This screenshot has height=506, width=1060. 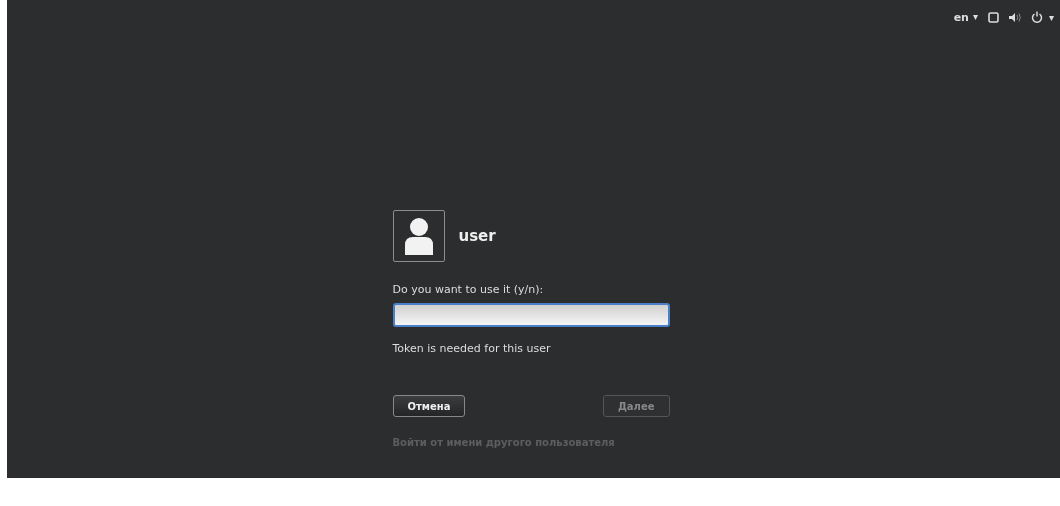 I want to click on user-icon, so click(x=418, y=236).